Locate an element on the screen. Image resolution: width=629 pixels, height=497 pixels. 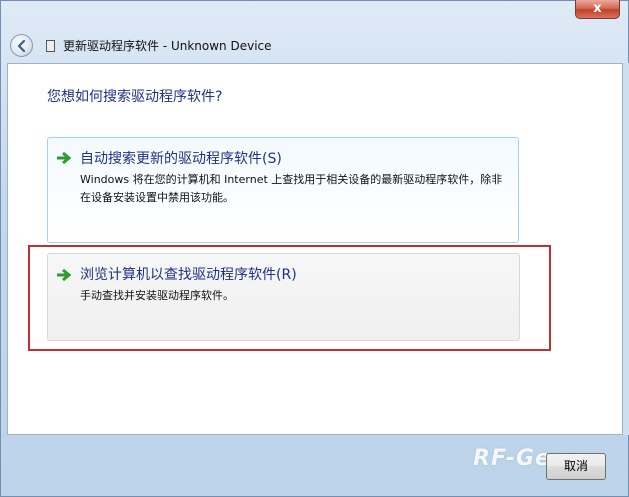
close-icon: x is located at coordinates (597, 8).